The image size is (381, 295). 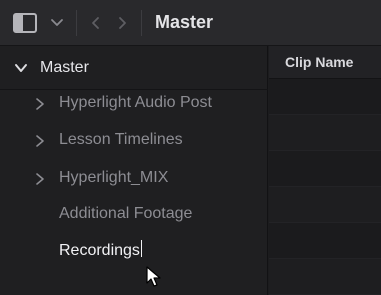 I want to click on page-title: Master, so click(x=184, y=22).